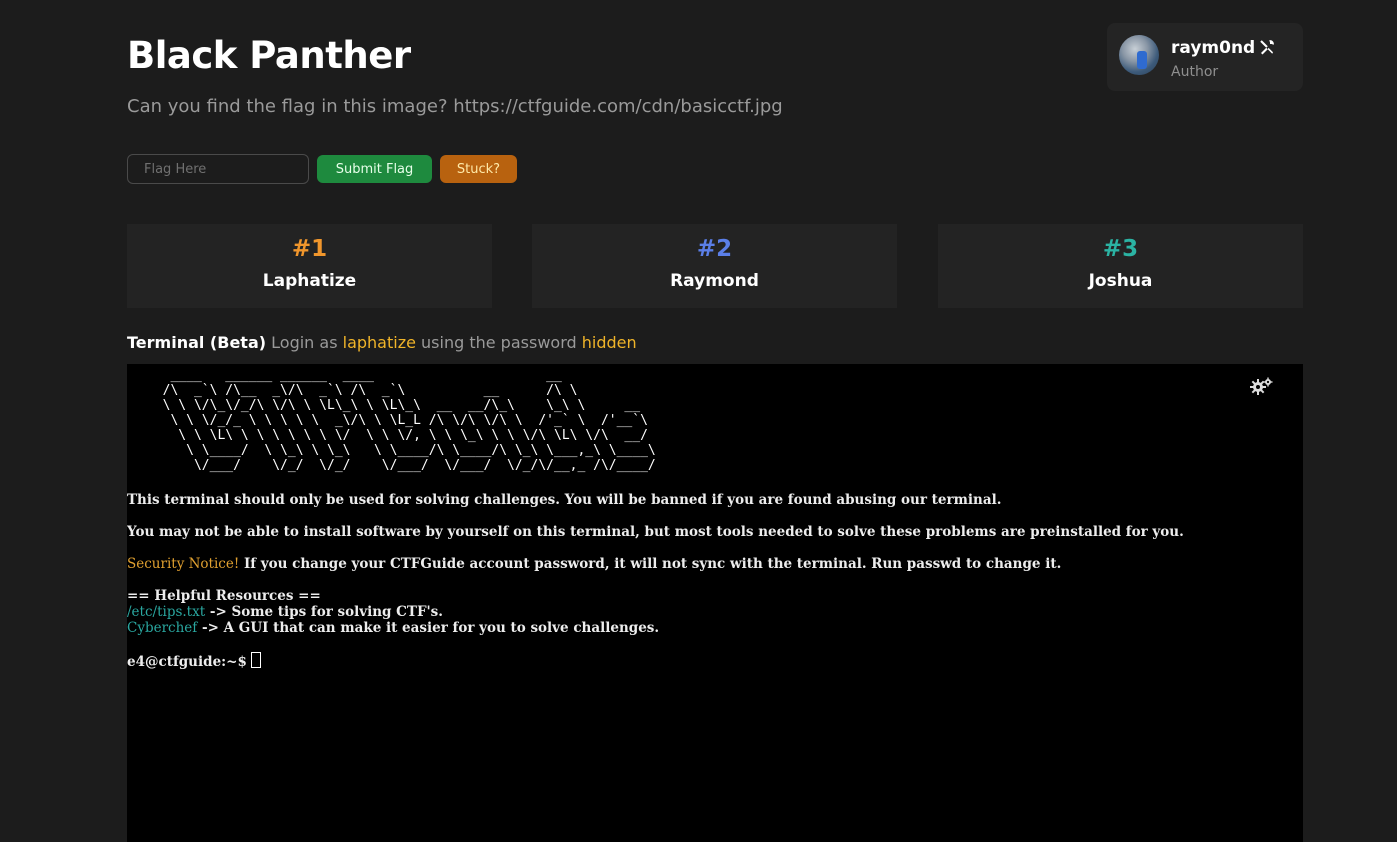 This screenshot has height=842, width=1397. I want to click on terminal-password: hidden, so click(609, 342).